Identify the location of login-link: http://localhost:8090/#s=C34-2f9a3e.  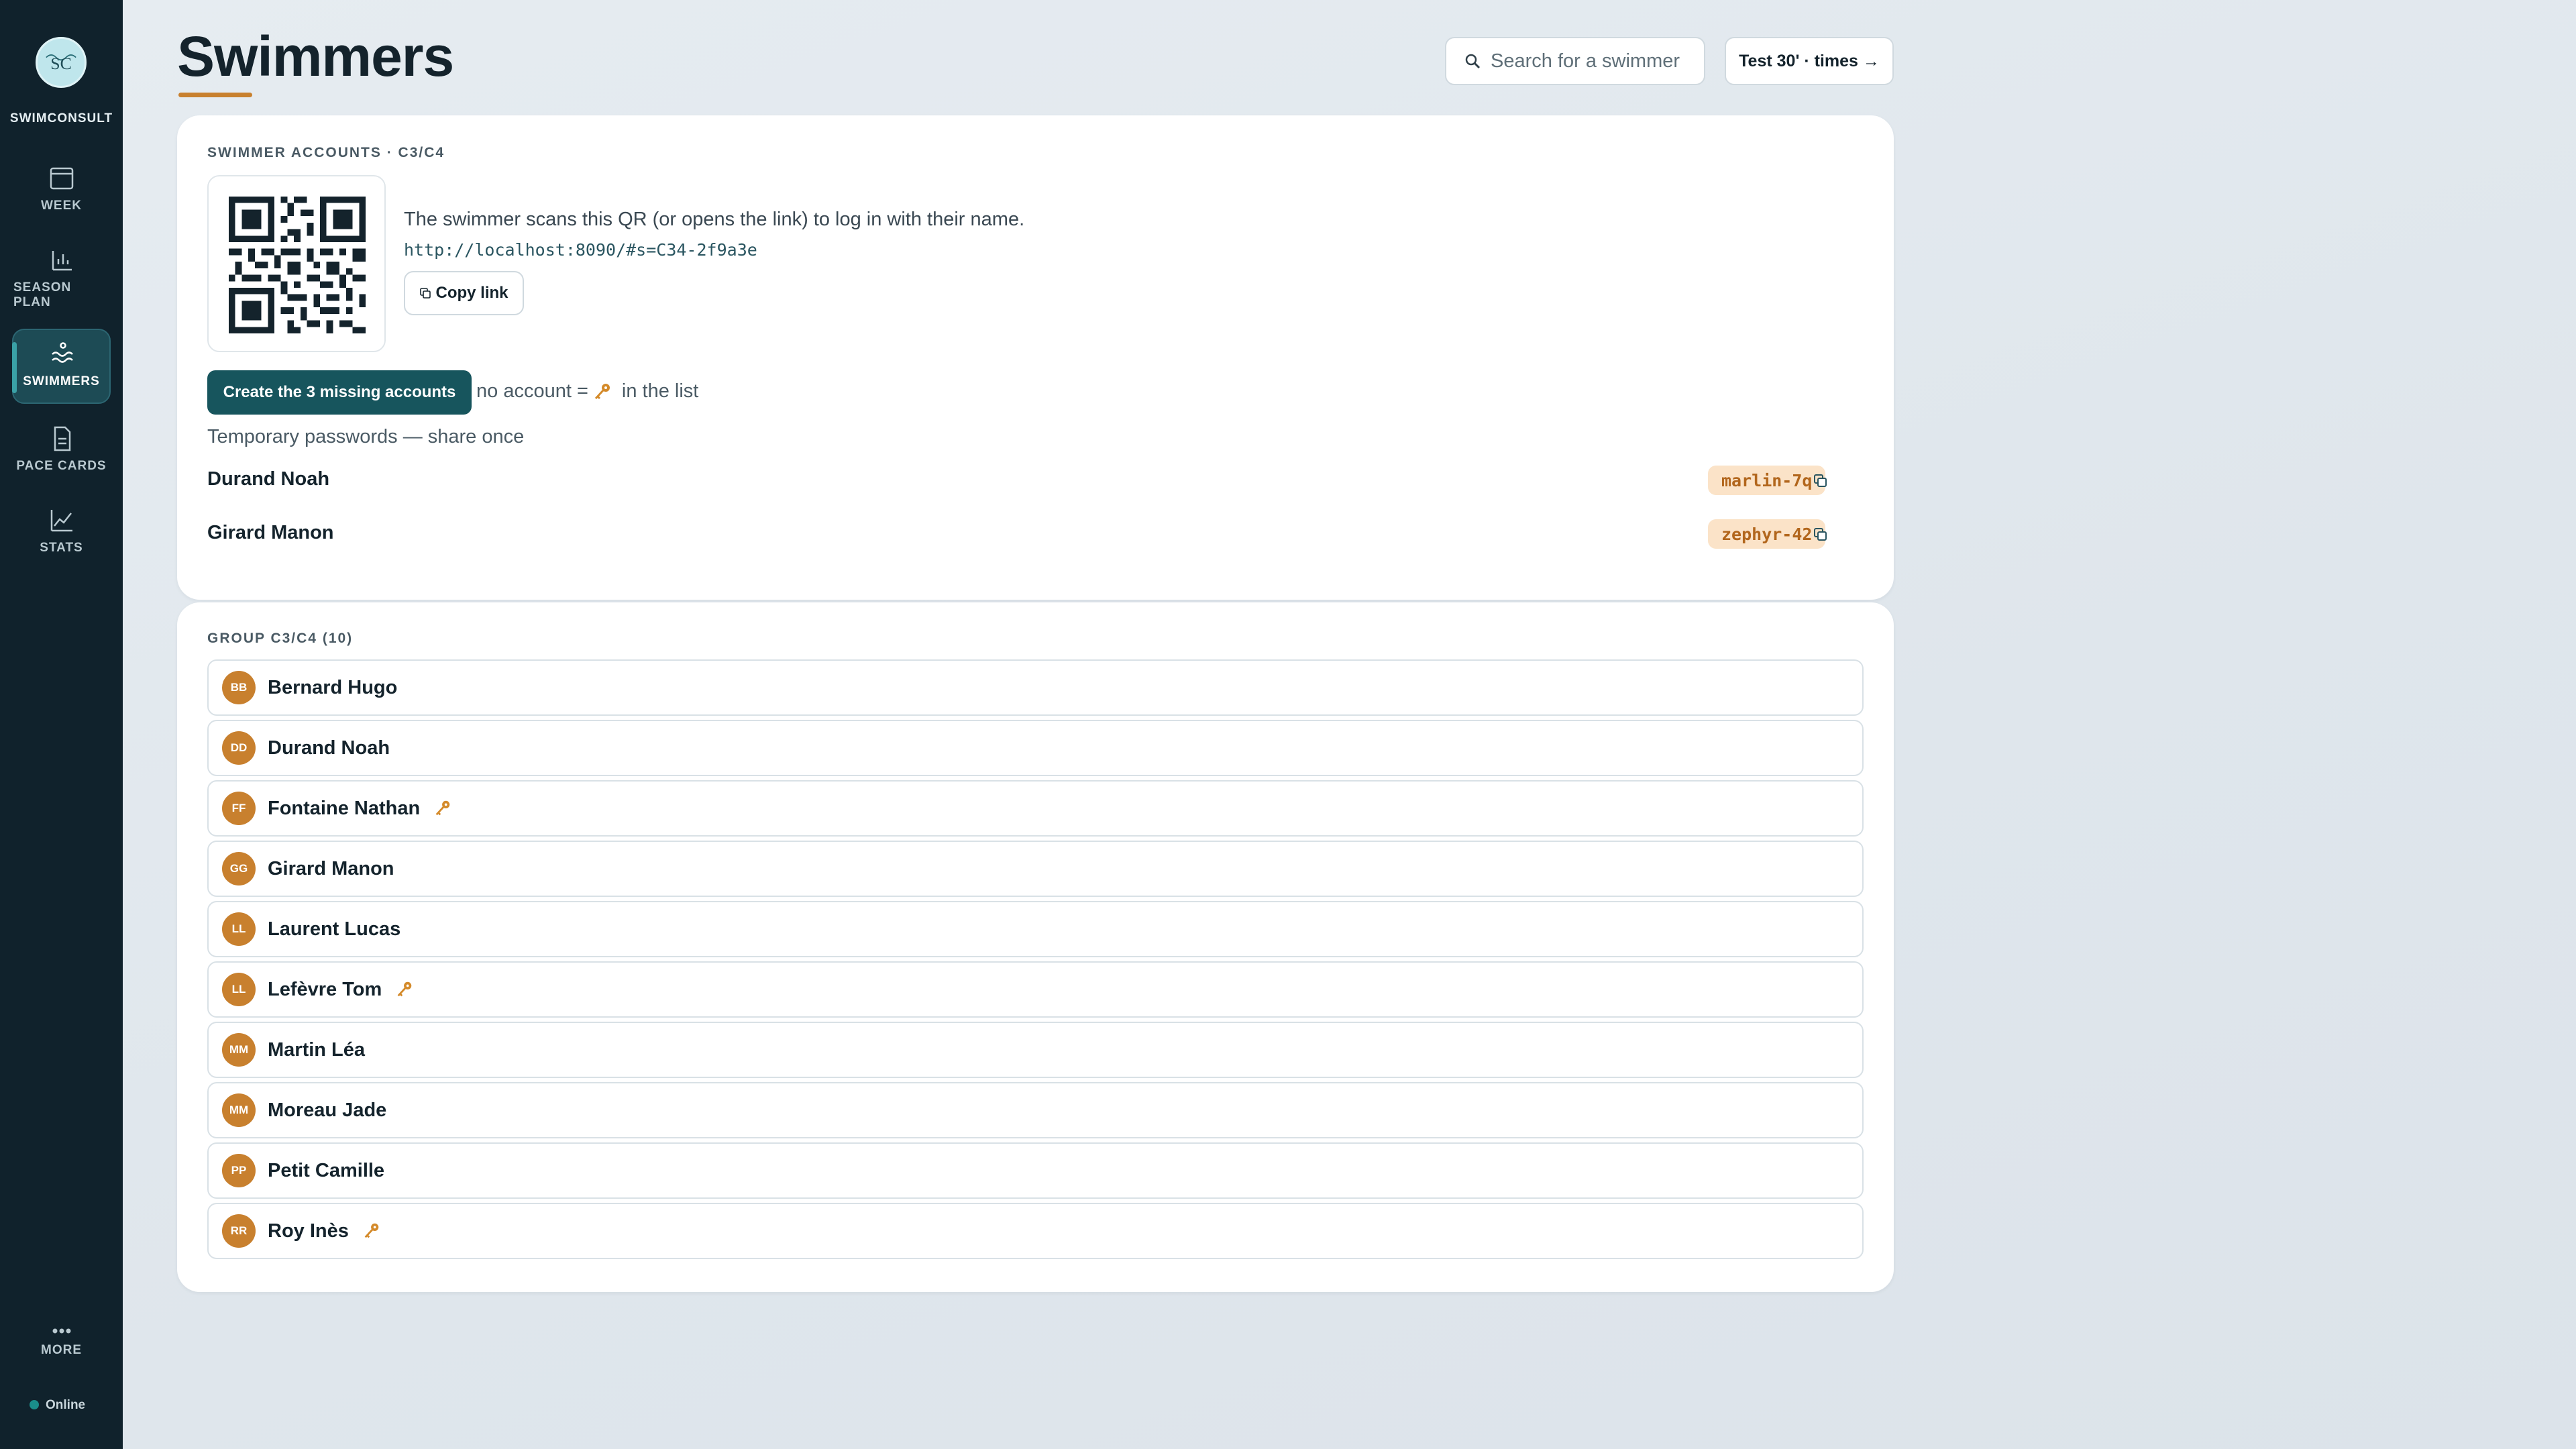
(580, 250).